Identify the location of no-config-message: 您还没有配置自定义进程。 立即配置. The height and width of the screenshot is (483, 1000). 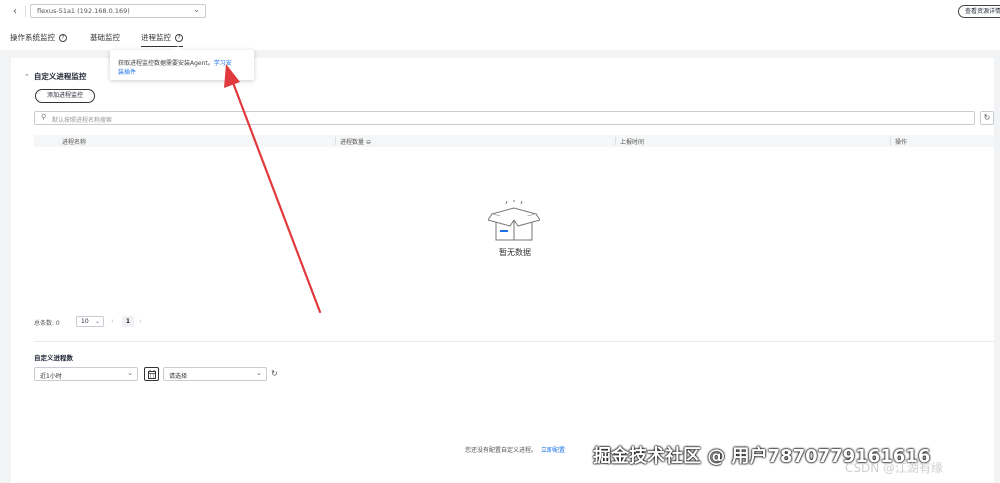
(515, 449).